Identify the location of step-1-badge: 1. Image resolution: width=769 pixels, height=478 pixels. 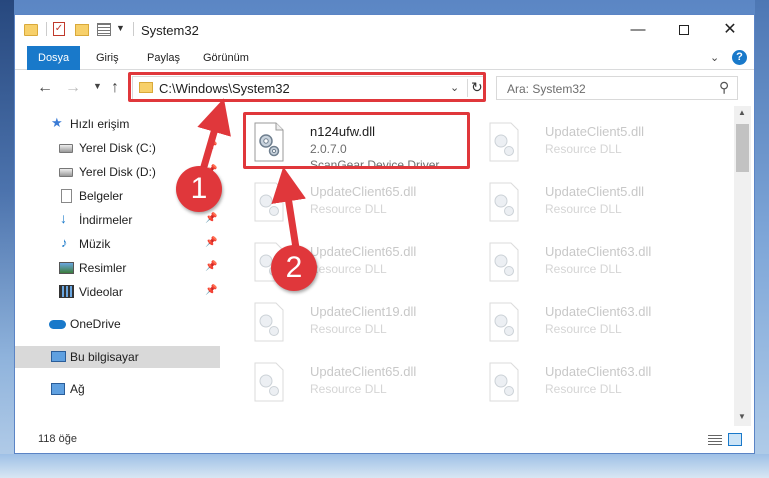
(199, 189).